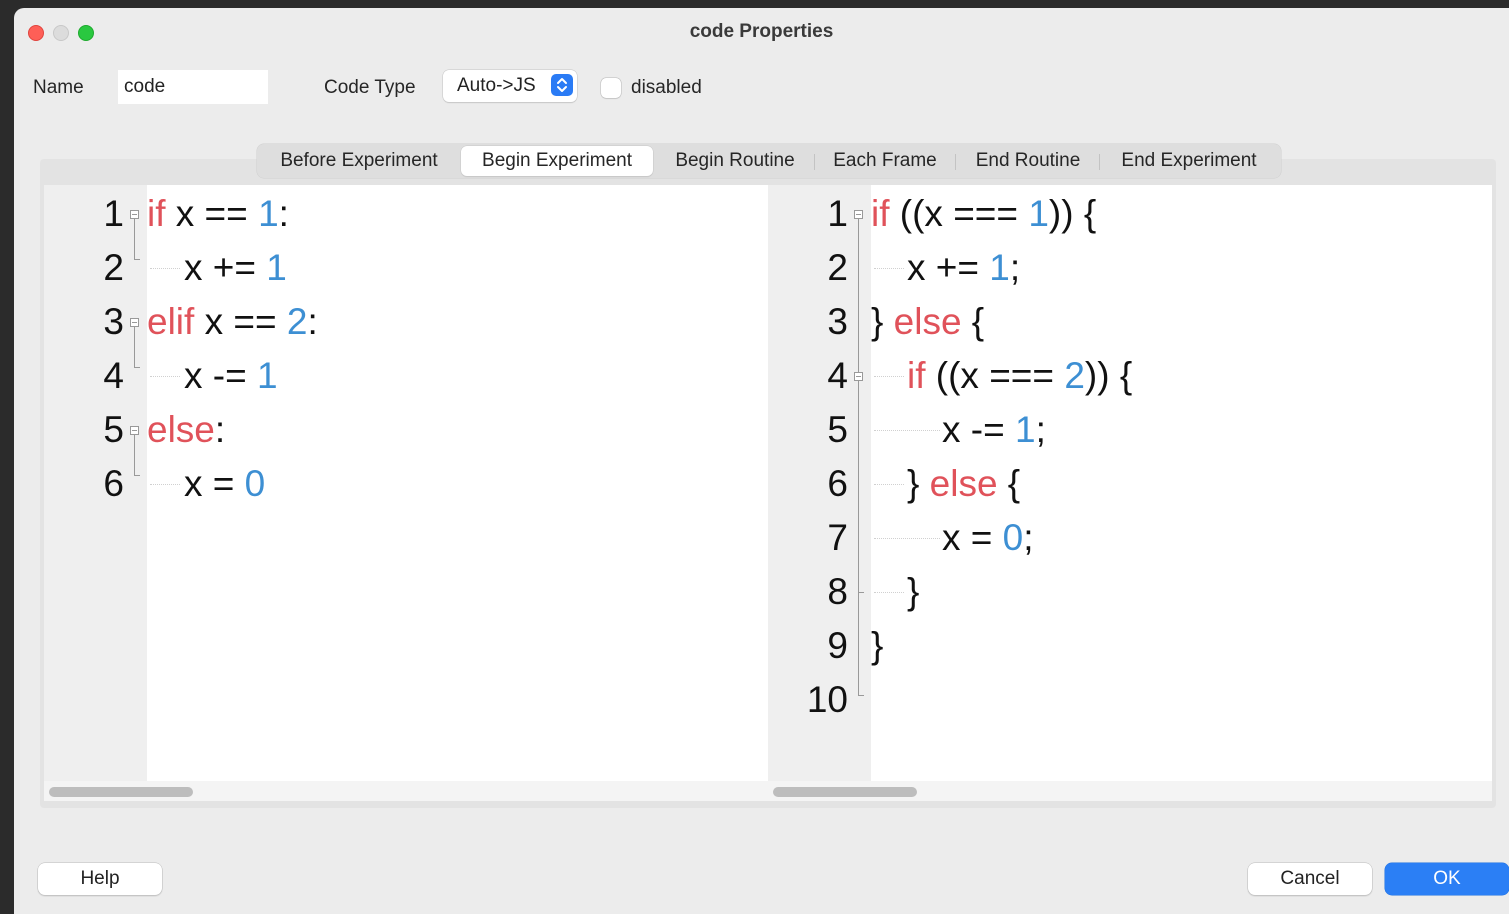  I want to click on code-line: x -= 1, so click(231, 375).